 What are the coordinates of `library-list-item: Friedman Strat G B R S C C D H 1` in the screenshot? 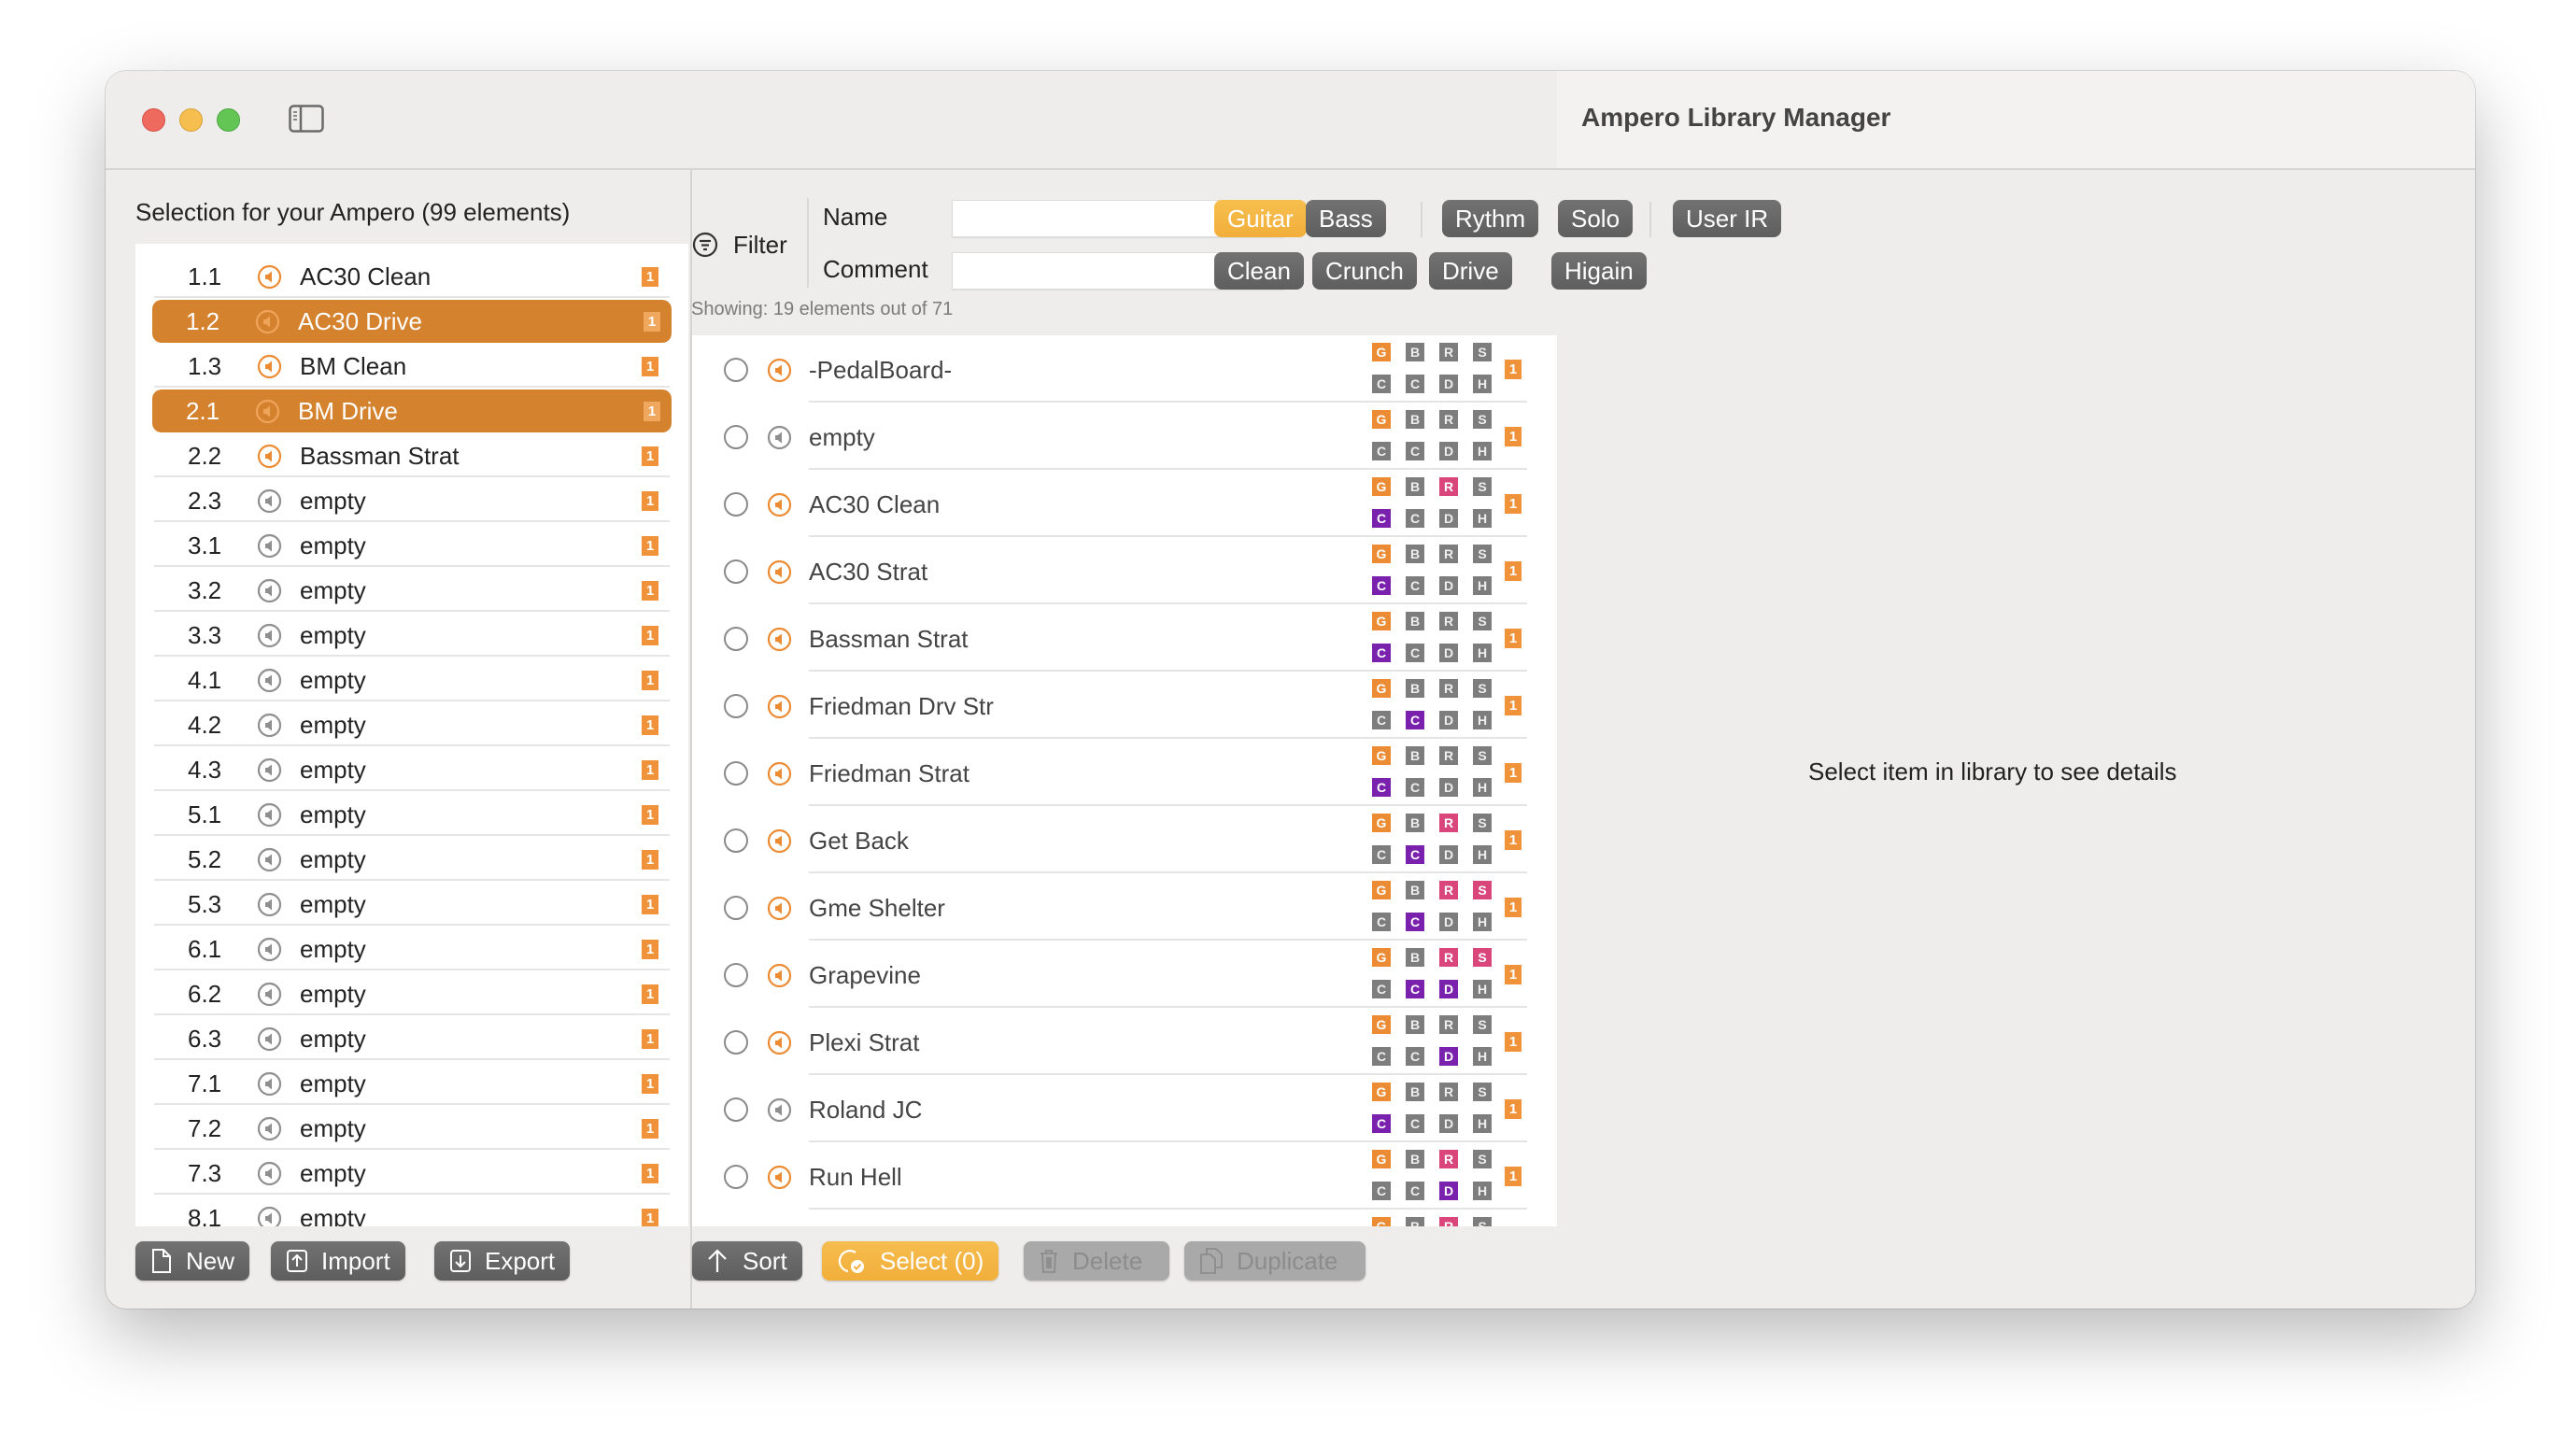 It's located at (1124, 773).